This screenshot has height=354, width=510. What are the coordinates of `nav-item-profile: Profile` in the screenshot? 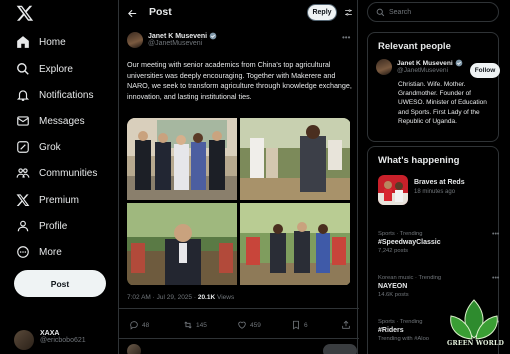 It's located at (41, 226).